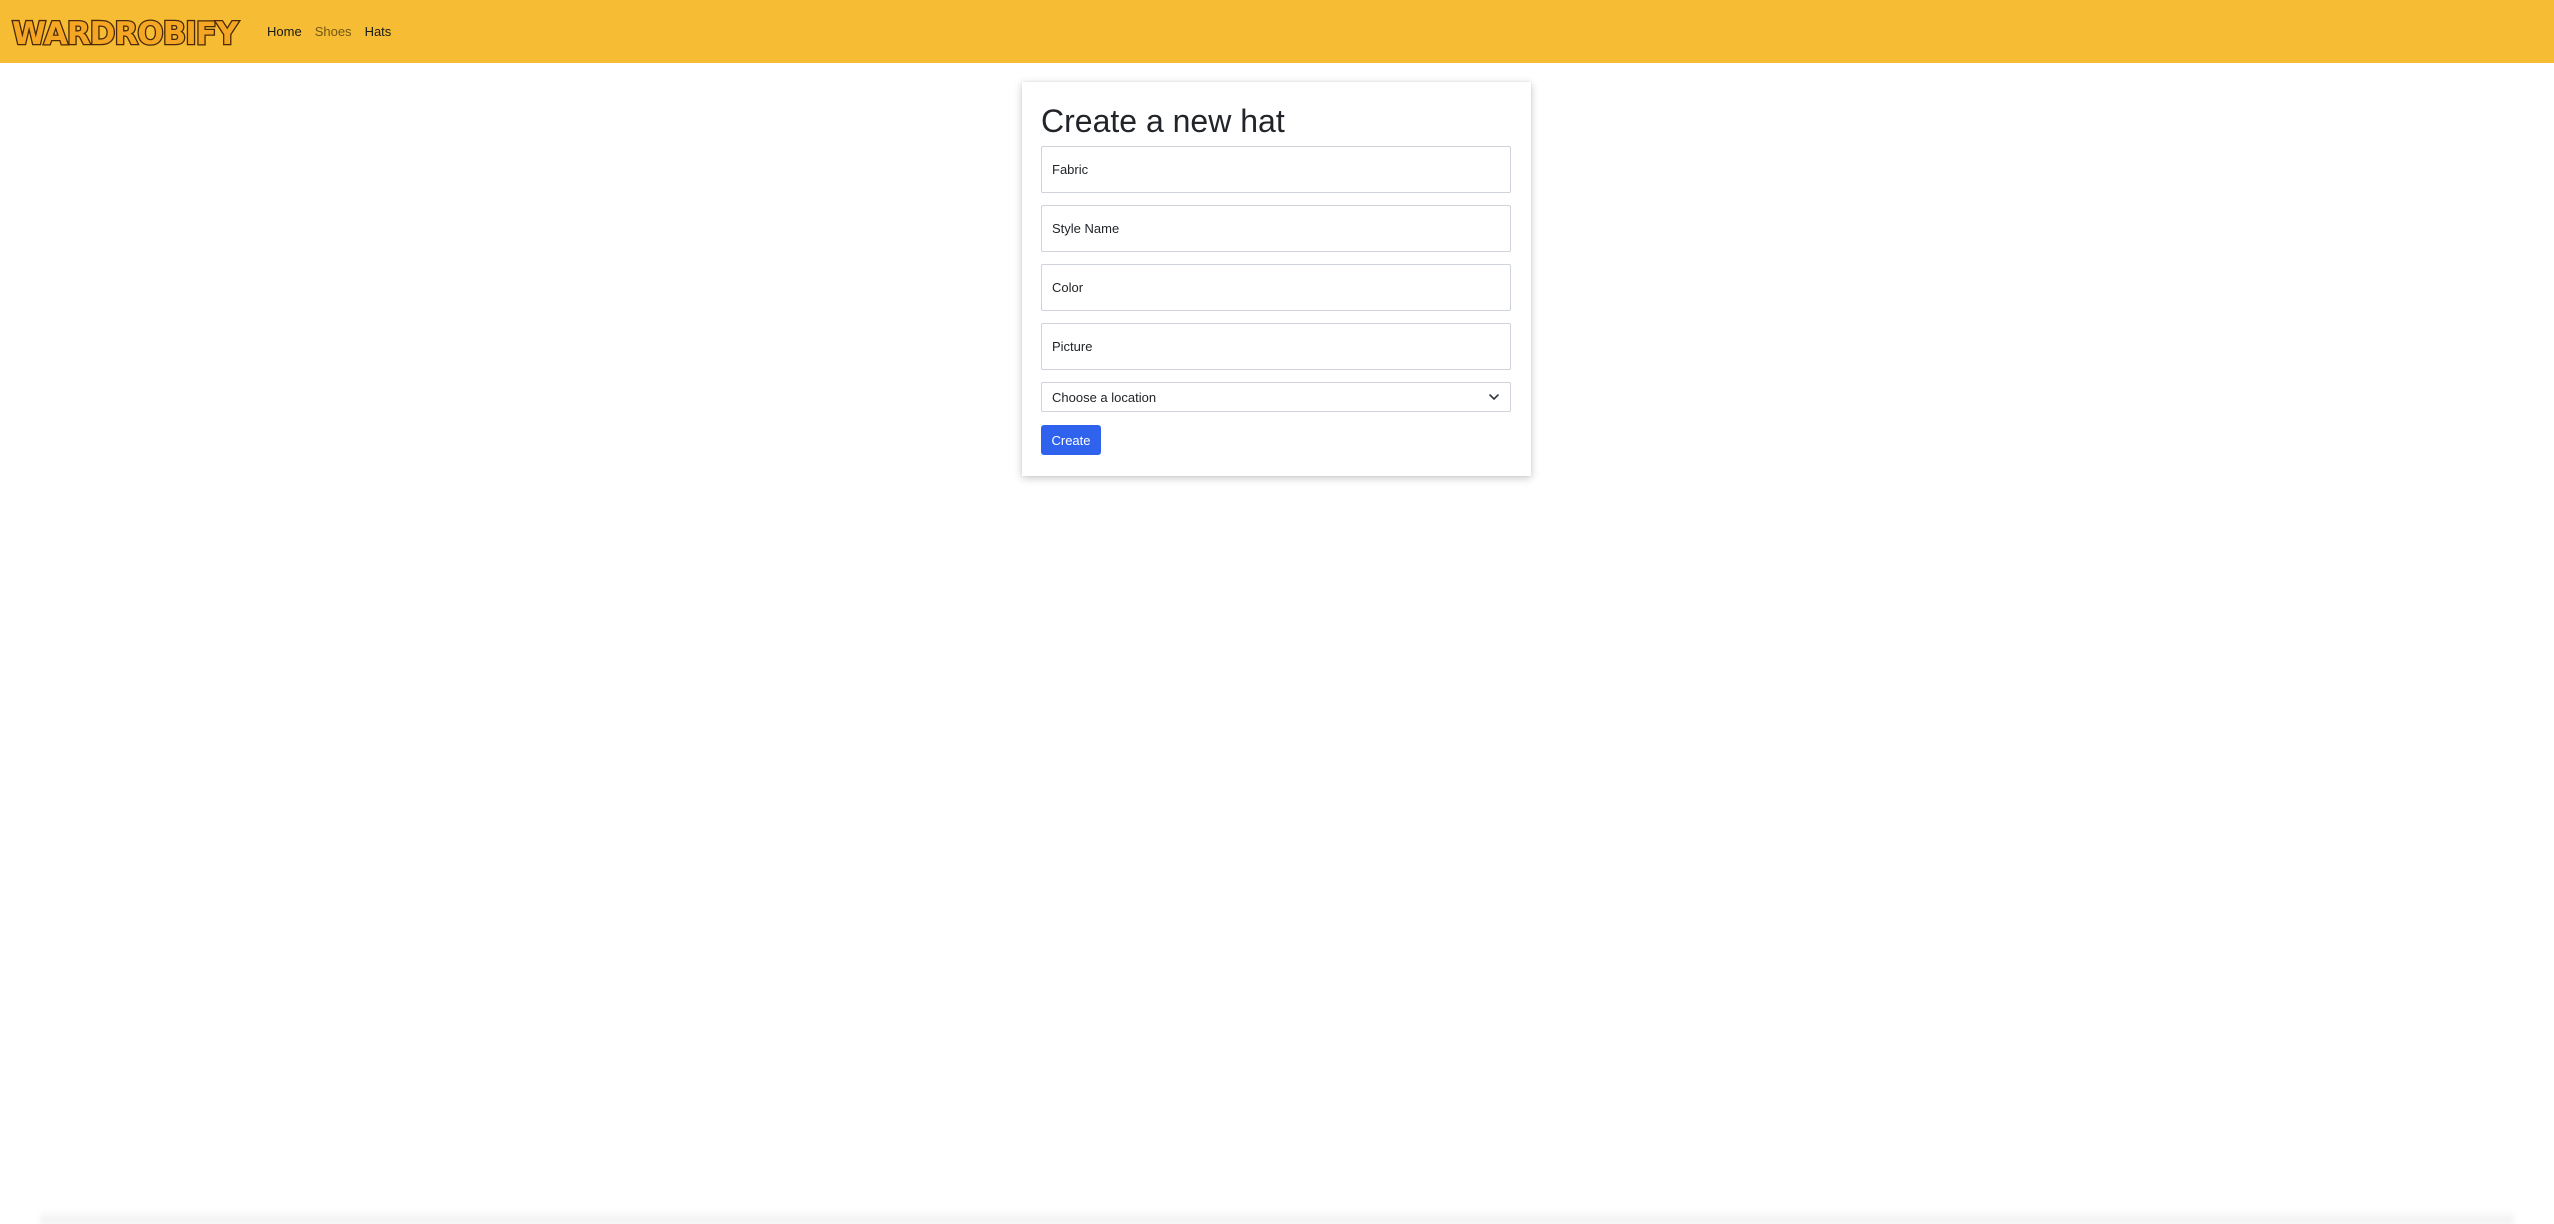  What do you see at coordinates (378, 31) in the screenshot?
I see `nav-link-hats: Hats` at bounding box center [378, 31].